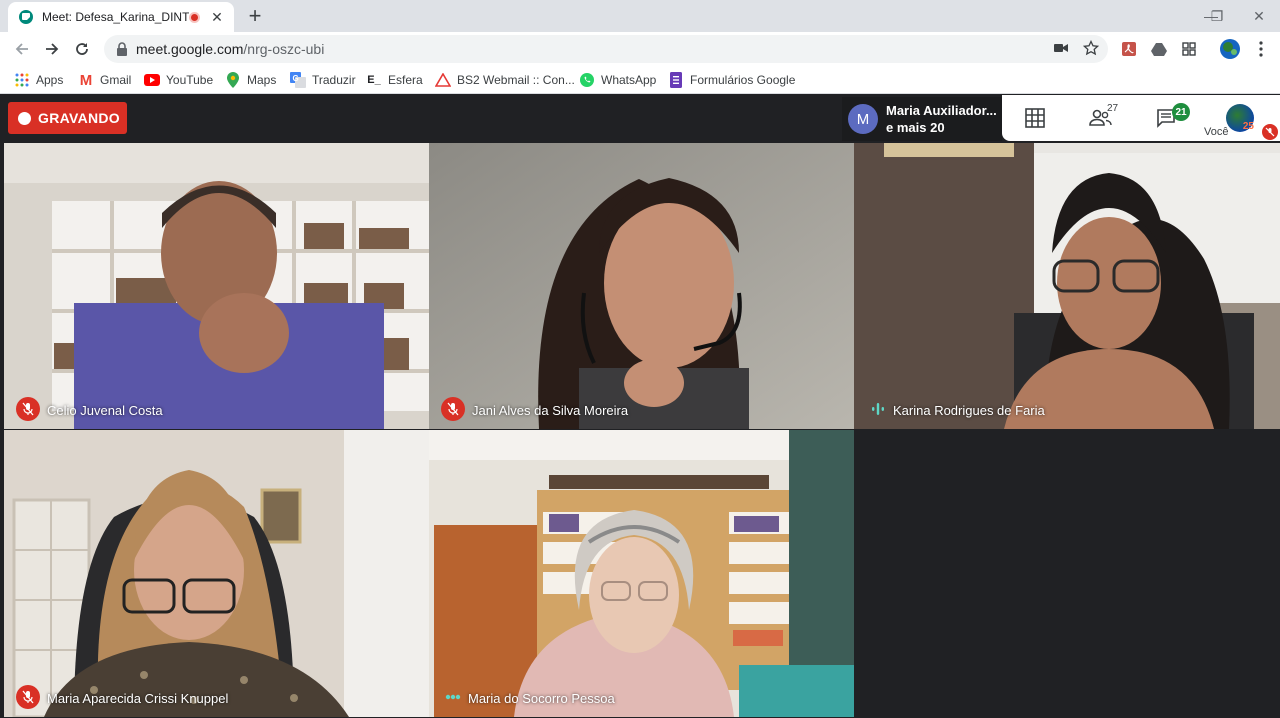 Image resolution: width=1280 pixels, height=718 pixels. I want to click on arrow-left-icon, so click(21, 49).